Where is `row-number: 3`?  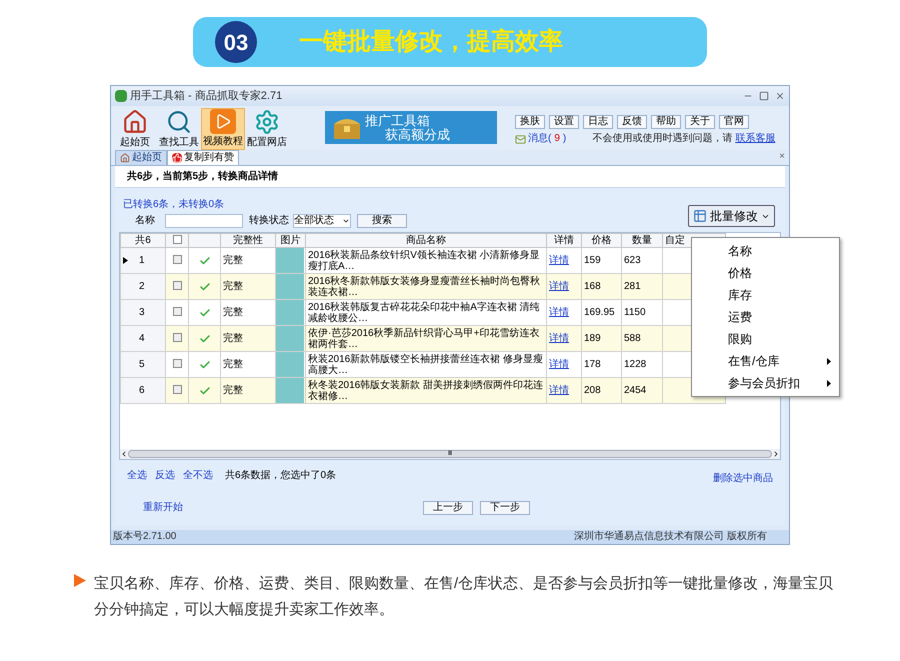 row-number: 3 is located at coordinates (142, 312).